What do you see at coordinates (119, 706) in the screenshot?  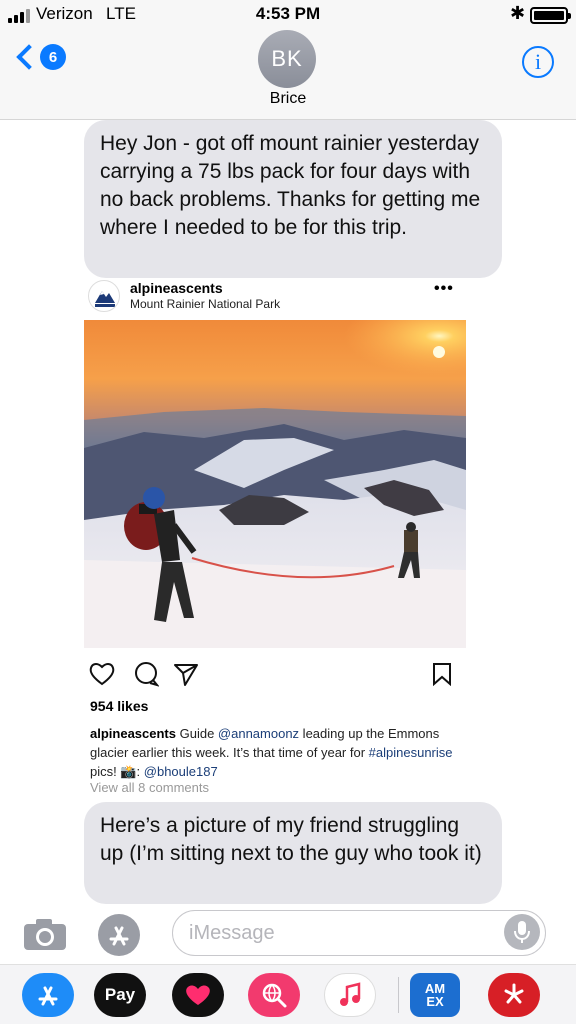 I see `like-count: 954 likes` at bounding box center [119, 706].